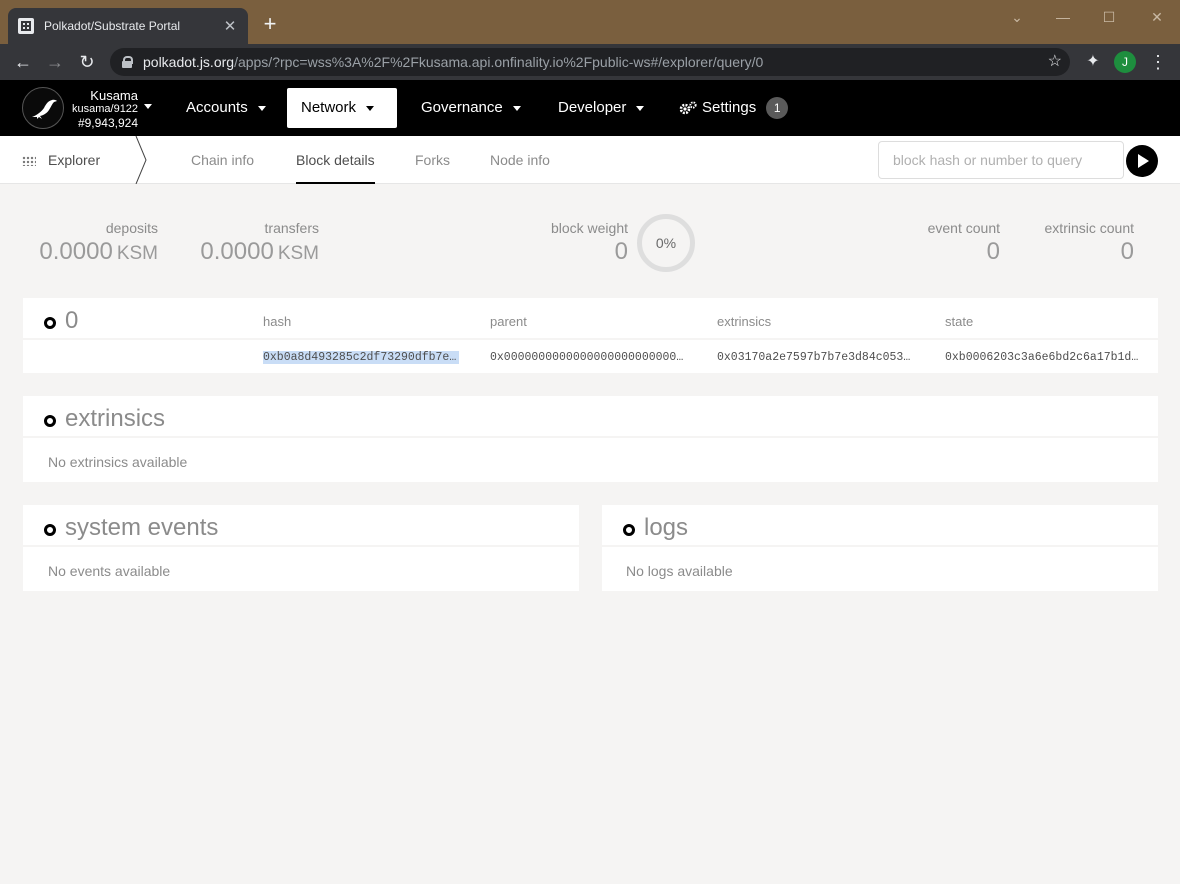 This screenshot has width=1180, height=884. I want to click on kusama-logo, so click(43, 108).